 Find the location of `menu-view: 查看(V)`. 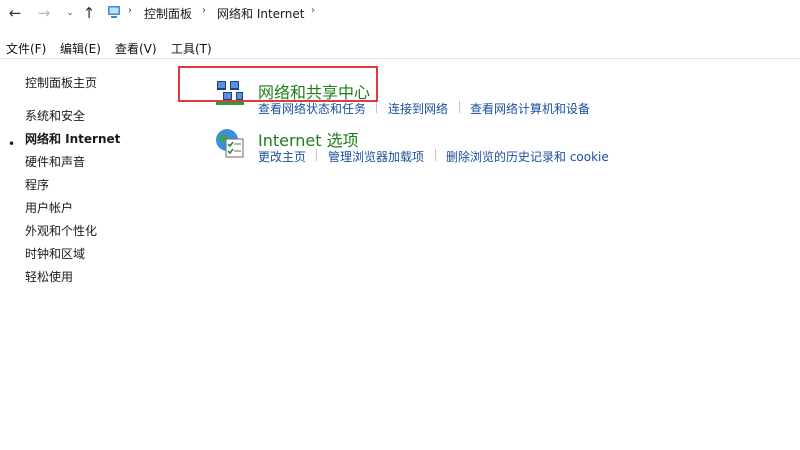

menu-view: 查看(V) is located at coordinates (136, 48).